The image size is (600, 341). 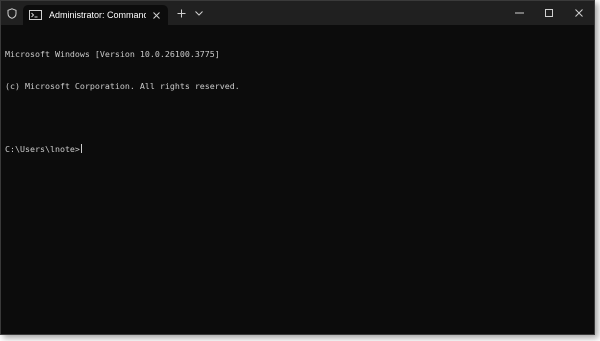 I want to click on new-tab-button, so click(x=181, y=13).